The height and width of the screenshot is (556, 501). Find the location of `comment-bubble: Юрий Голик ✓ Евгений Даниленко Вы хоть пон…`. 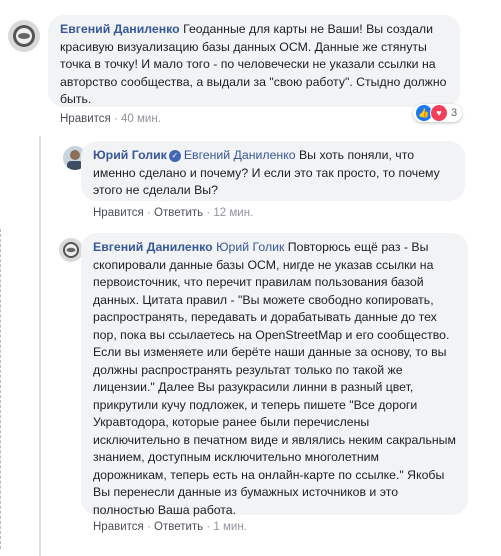

comment-bubble: Юрий Голик ✓ Евгений Даниленко Вы хоть пон… is located at coordinates (273, 171).